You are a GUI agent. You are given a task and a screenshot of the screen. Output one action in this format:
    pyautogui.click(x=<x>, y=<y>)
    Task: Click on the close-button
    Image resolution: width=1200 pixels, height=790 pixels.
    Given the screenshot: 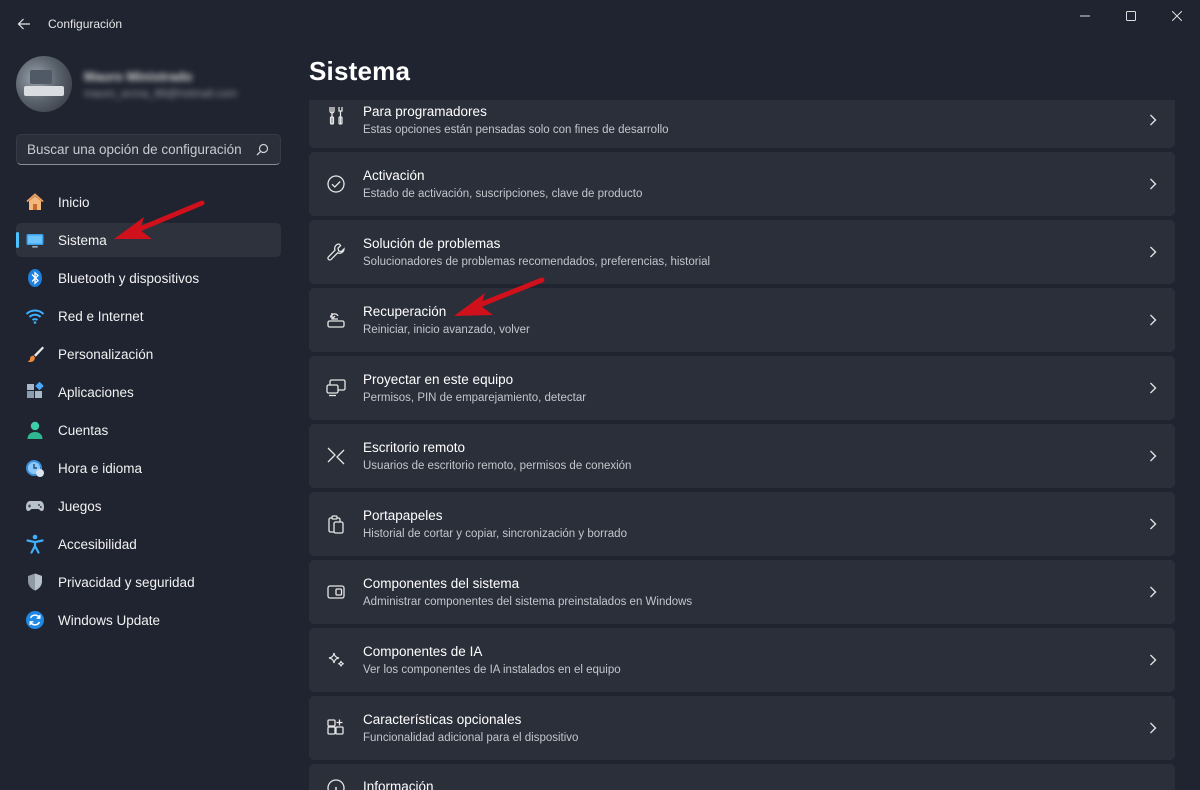 What is the action you would take?
    pyautogui.click(x=1177, y=16)
    